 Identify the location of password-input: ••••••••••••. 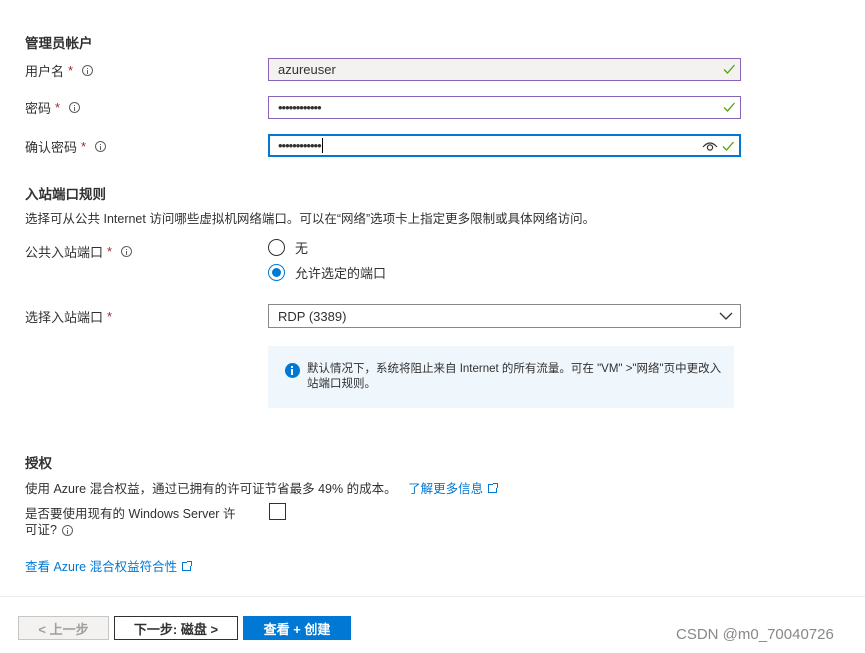
(504, 107).